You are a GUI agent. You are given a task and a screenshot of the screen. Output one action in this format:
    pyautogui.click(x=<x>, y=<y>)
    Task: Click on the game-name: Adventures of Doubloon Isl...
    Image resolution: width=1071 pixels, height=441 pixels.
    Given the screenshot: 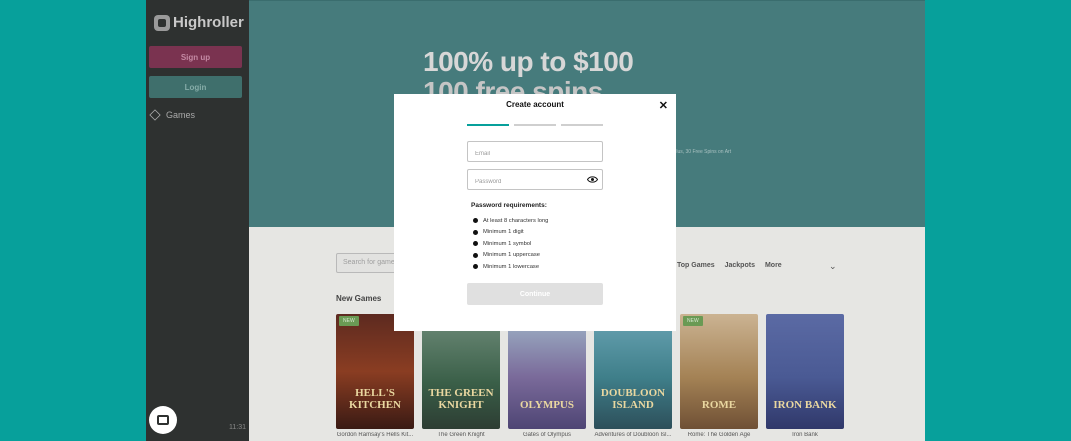 What is the action you would take?
    pyautogui.click(x=633, y=435)
    